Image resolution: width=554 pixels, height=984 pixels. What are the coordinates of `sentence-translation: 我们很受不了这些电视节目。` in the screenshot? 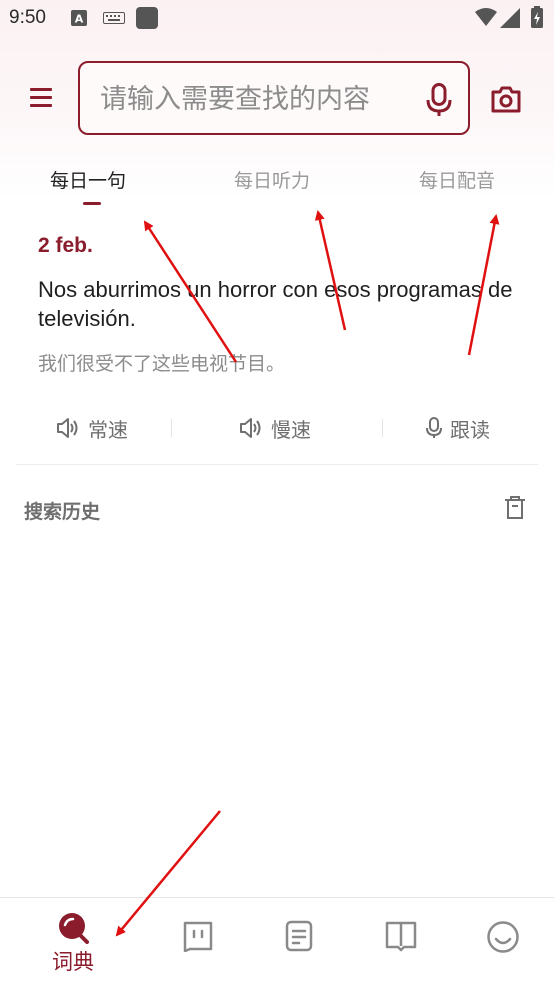 It's located at (162, 364).